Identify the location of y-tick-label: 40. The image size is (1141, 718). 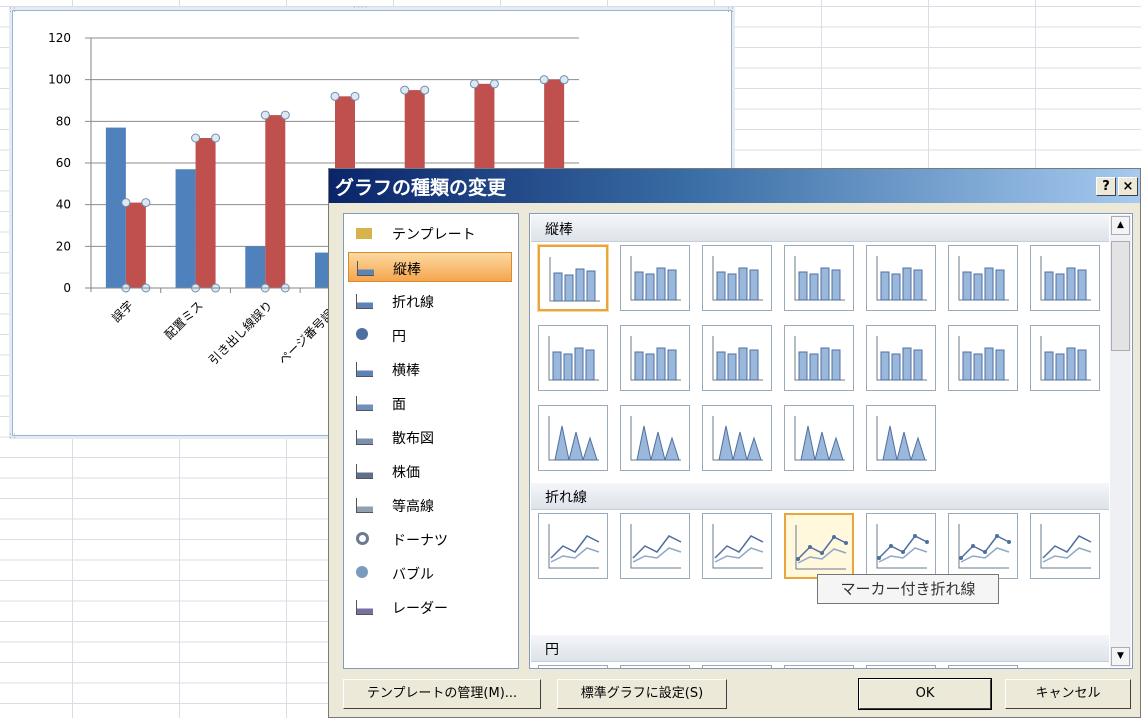
(63, 205).